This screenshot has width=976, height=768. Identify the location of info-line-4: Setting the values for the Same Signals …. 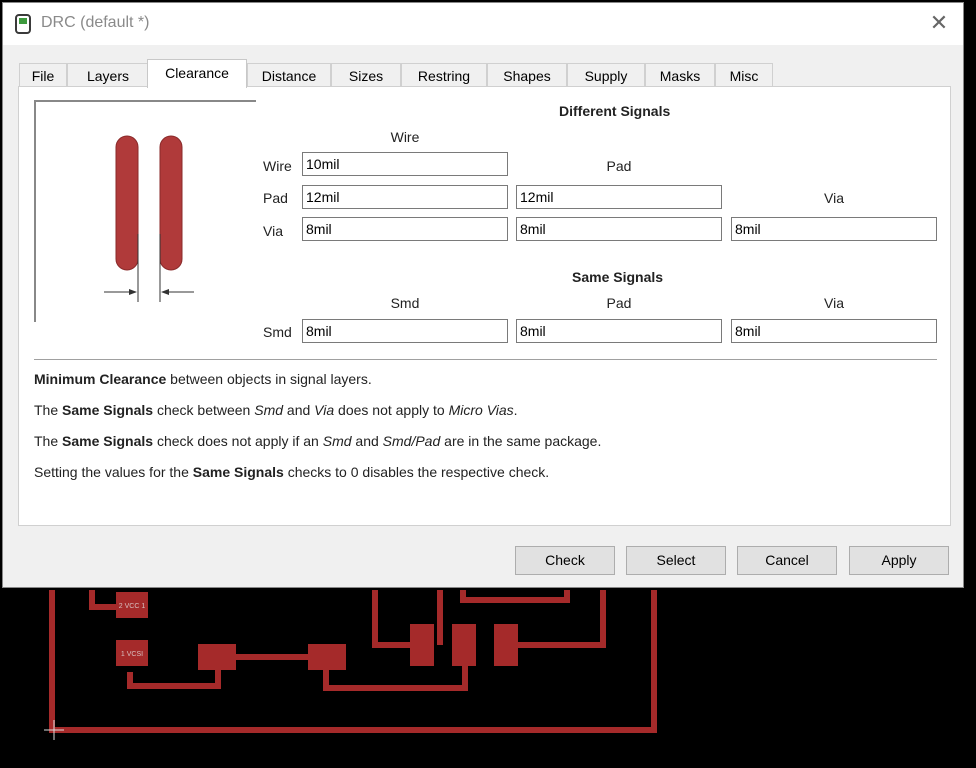
(292, 472).